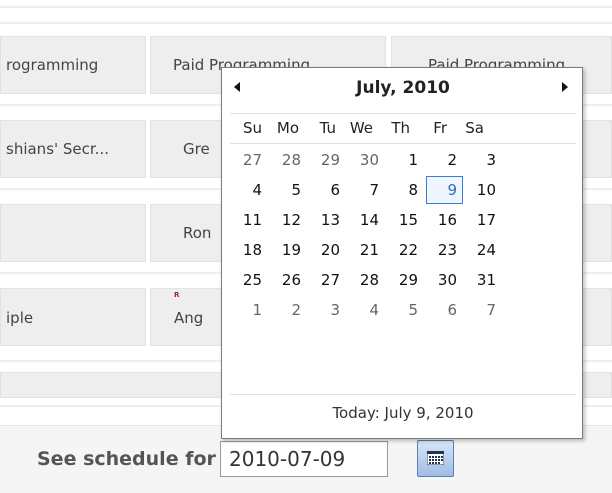  I want to click on calendar-day: 14, so click(366, 220).